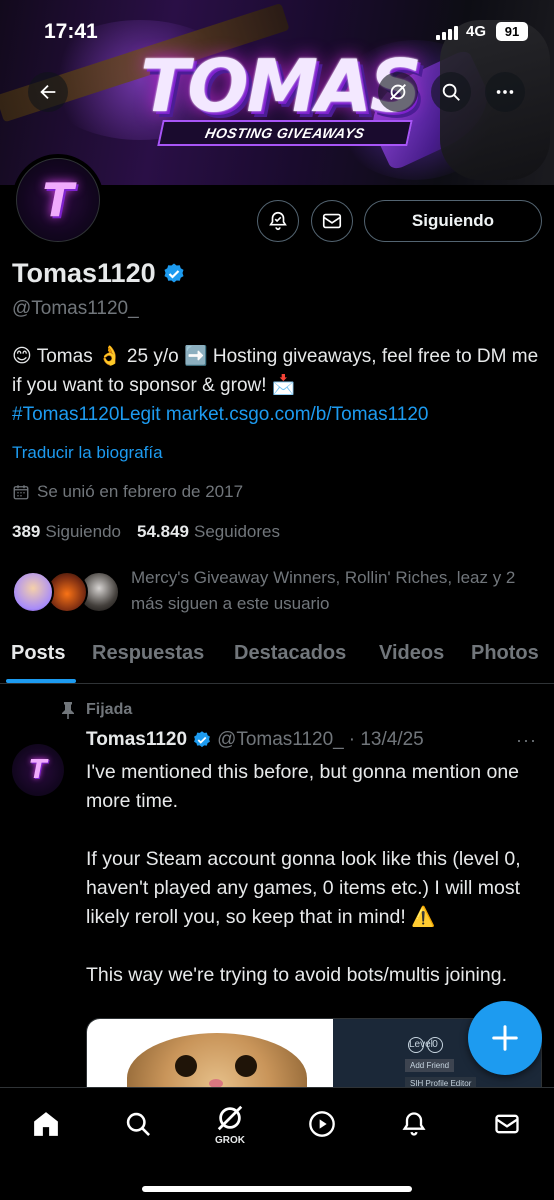 The height and width of the screenshot is (1200, 554). What do you see at coordinates (33, 592) in the screenshot?
I see `follower-avatar` at bounding box center [33, 592].